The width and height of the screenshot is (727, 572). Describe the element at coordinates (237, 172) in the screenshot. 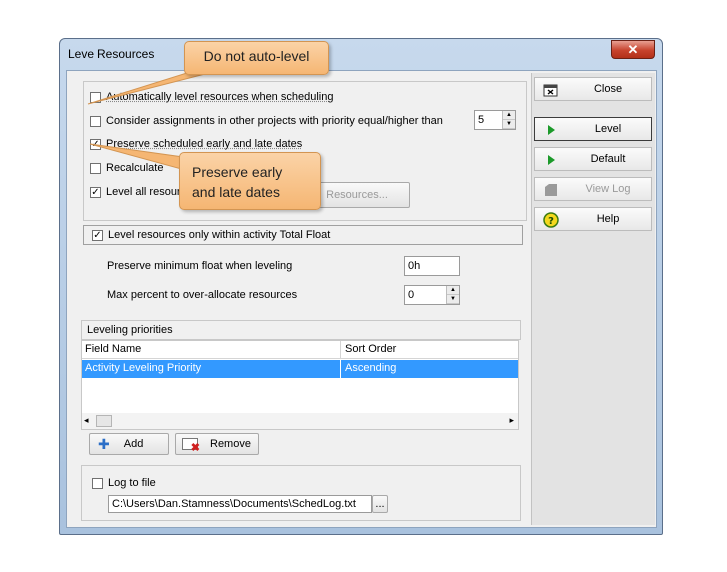

I see `callout-middle-line1: Preserve early` at that location.